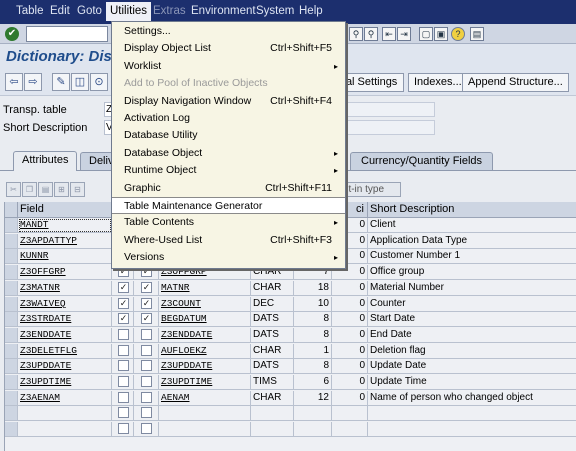 This screenshot has width=576, height=451. Describe the element at coordinates (472, 225) in the screenshot. I see `table-cell-desc: Client` at that location.